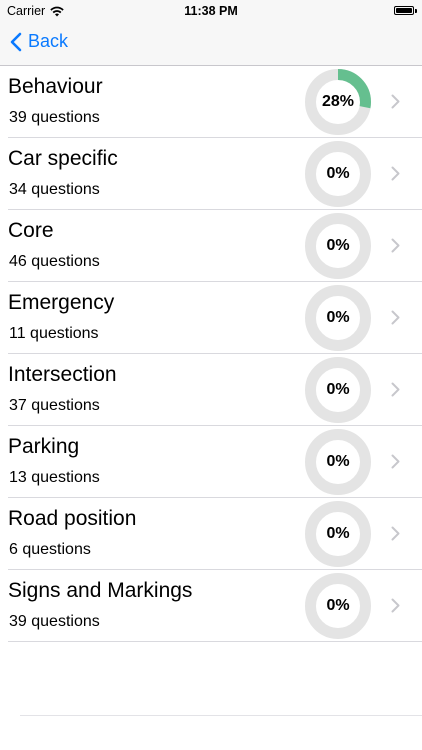  I want to click on battery-icon, so click(405, 10).